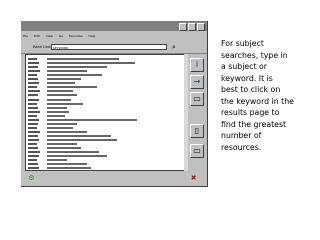 This screenshot has height=240, width=320. I want to click on minimize-button, so click(183, 27).